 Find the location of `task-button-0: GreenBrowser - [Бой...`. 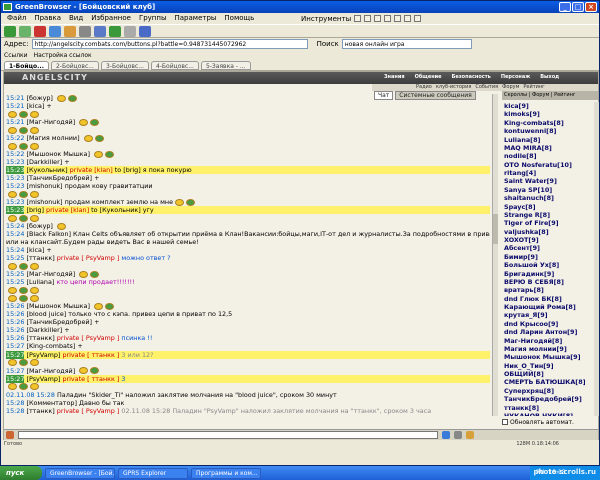

task-button-0: GreenBrowser - [Бой... is located at coordinates (80, 473).